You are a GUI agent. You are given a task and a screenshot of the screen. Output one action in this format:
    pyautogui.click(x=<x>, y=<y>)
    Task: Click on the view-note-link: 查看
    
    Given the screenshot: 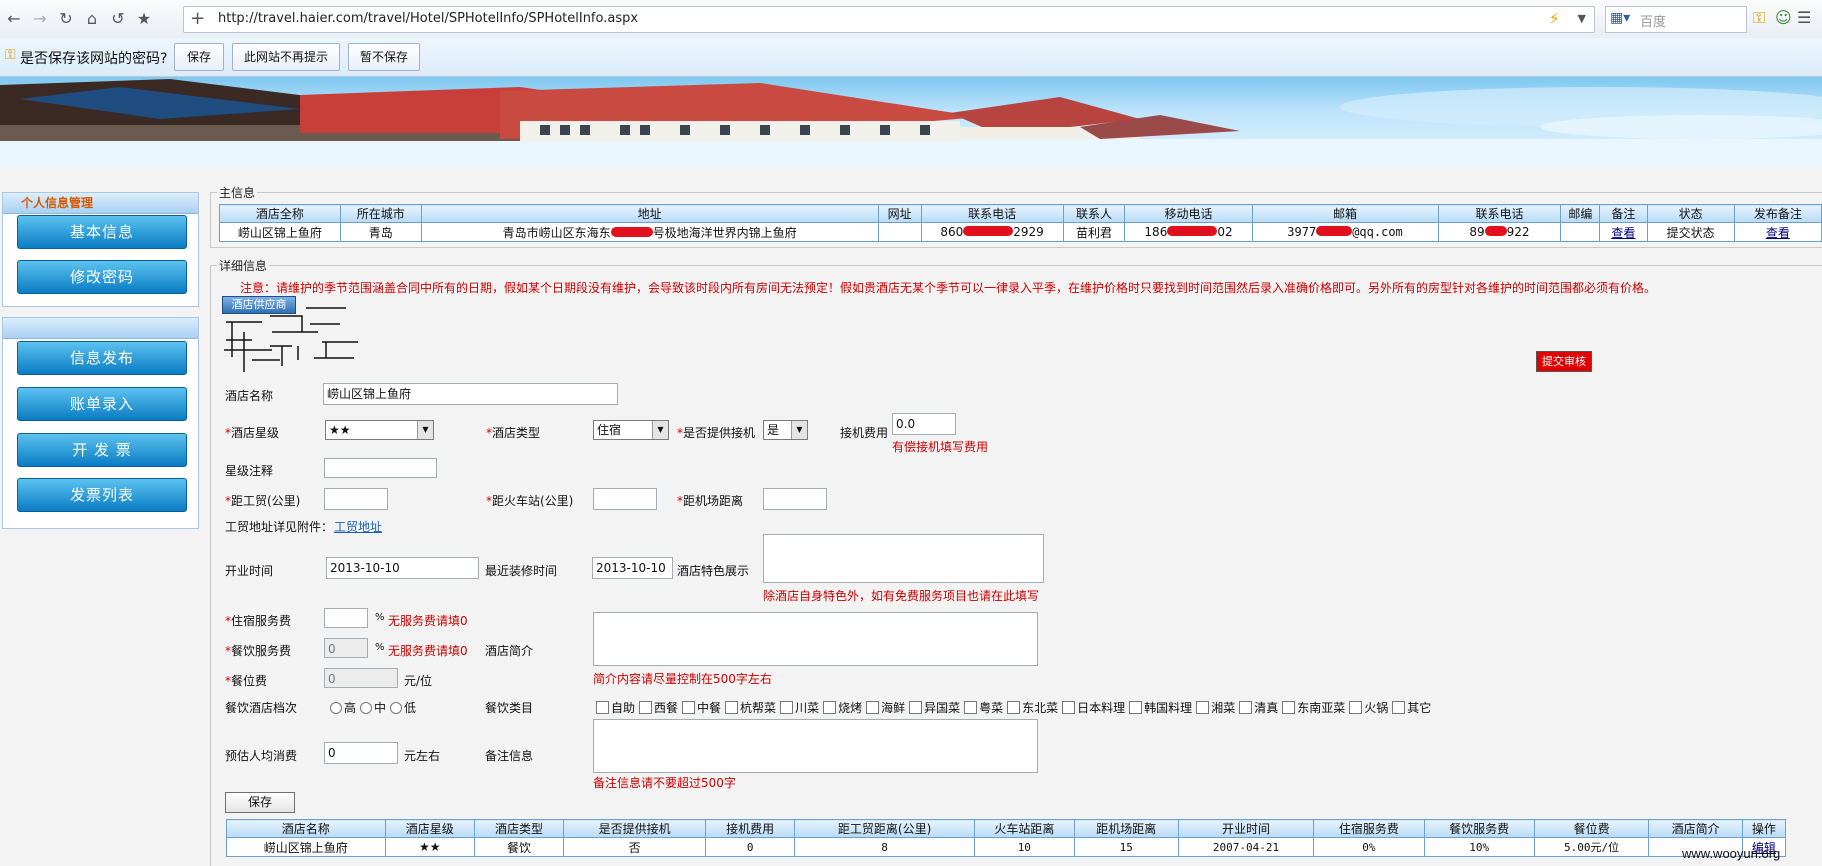 What is the action you would take?
    pyautogui.click(x=1623, y=233)
    